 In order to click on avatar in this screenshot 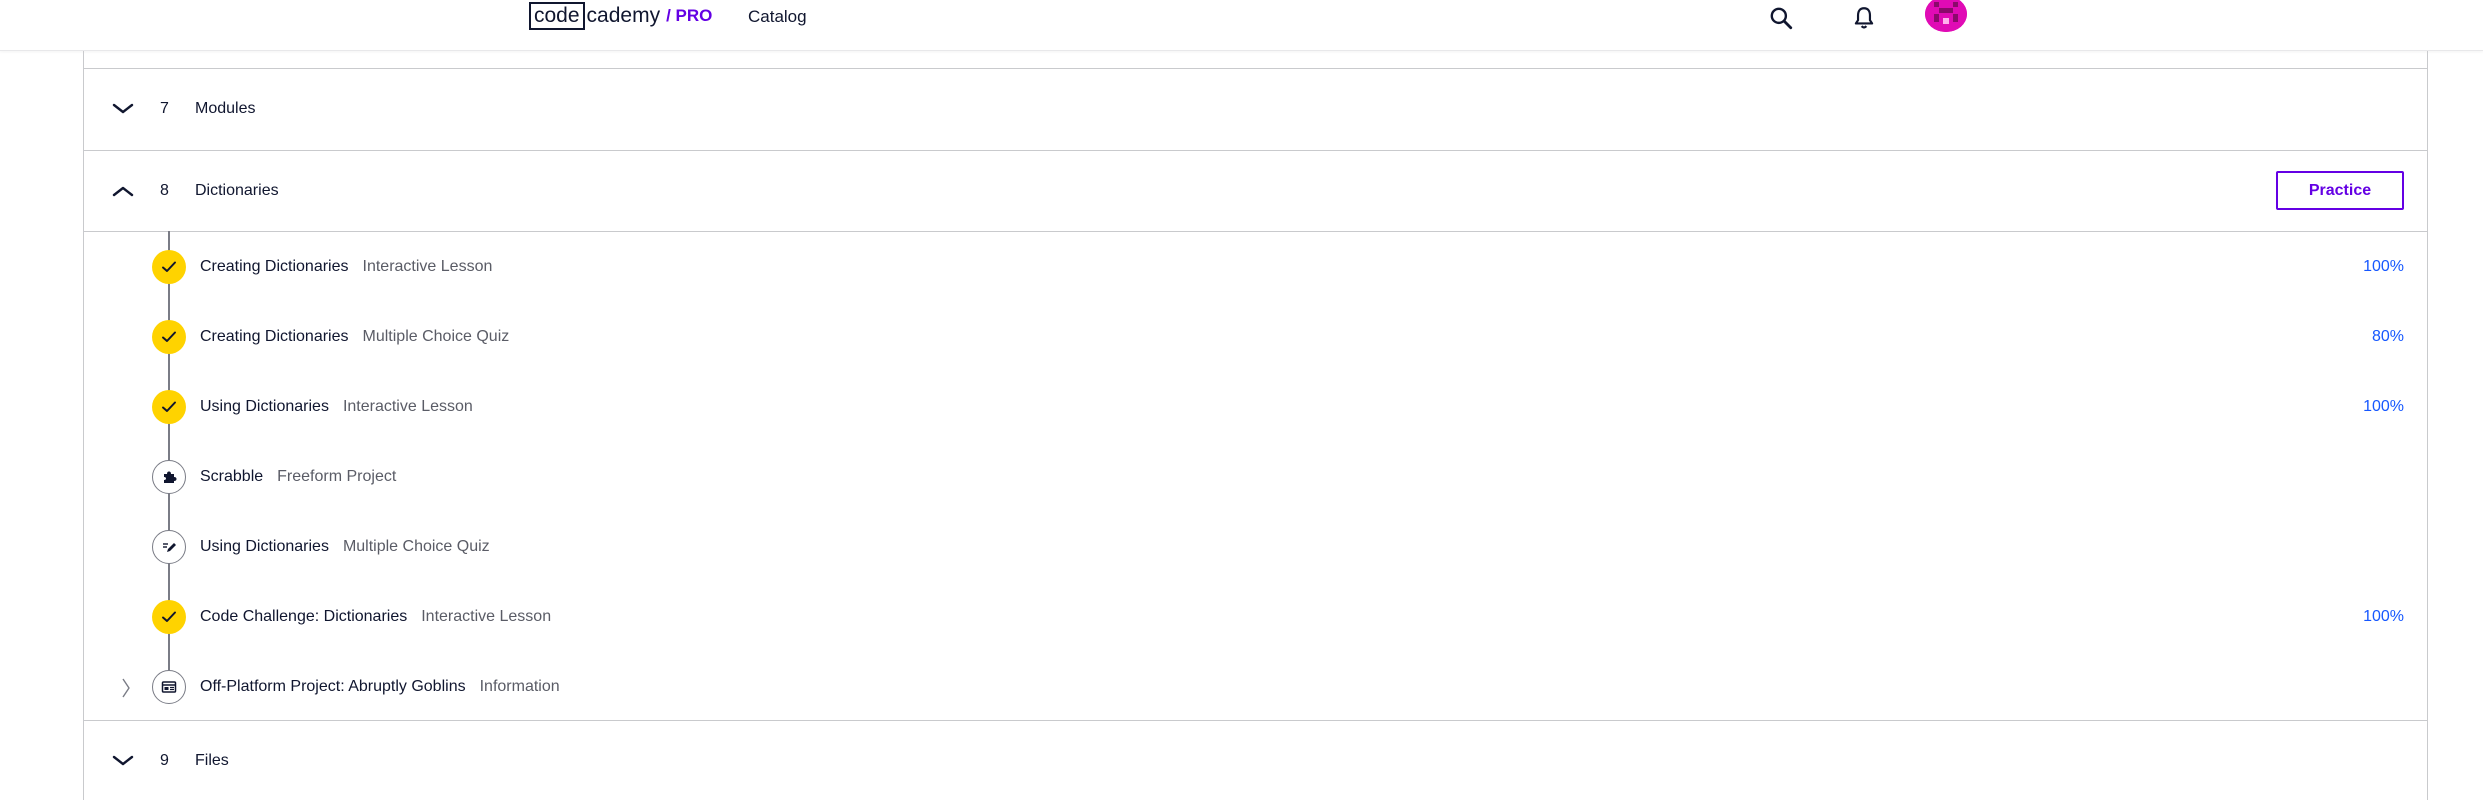, I will do `click(1946, 16)`.